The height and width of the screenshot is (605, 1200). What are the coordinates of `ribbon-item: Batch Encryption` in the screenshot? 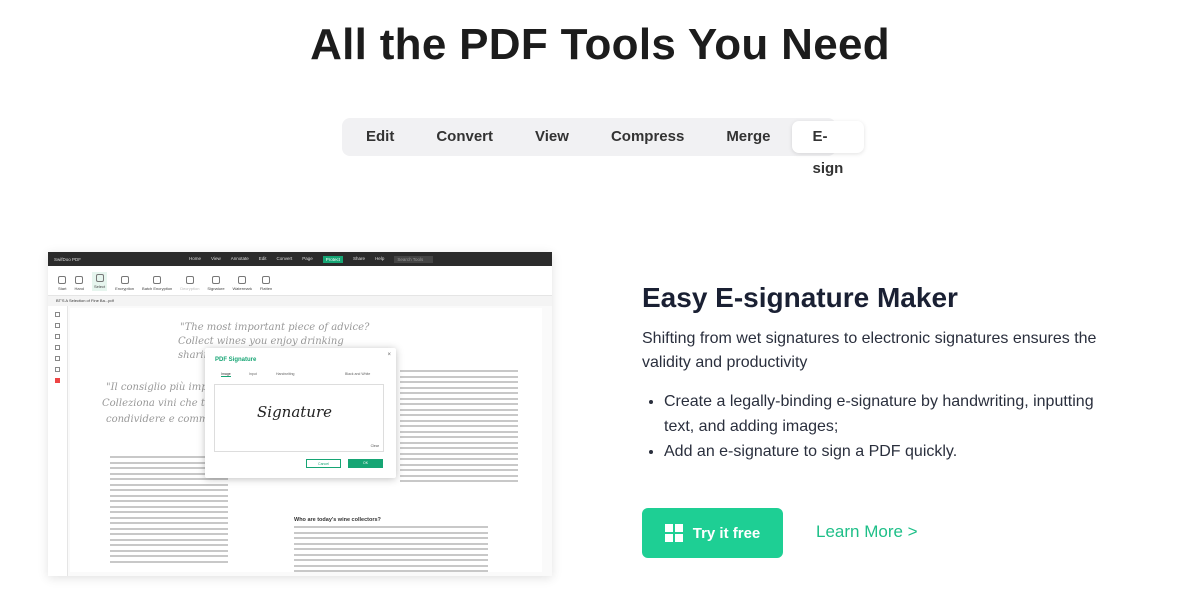 It's located at (157, 283).